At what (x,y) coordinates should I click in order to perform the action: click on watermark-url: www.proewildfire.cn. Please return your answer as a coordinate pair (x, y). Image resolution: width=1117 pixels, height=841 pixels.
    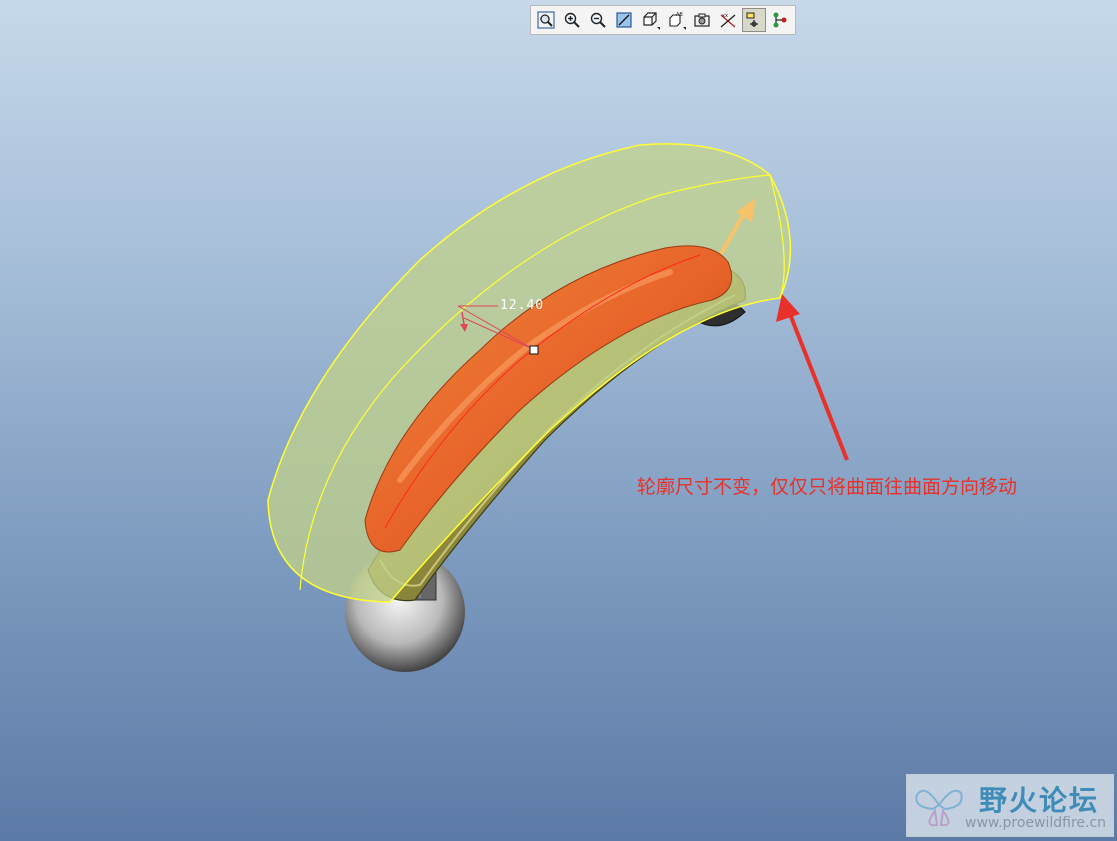
    Looking at the image, I should click on (1036, 823).